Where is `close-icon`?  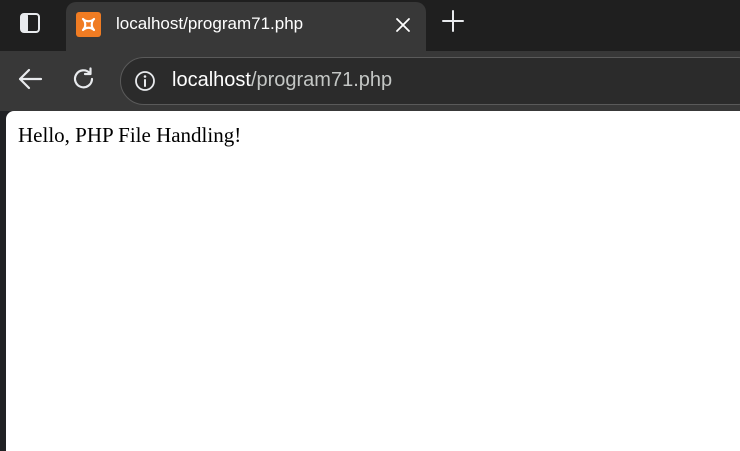
close-icon is located at coordinates (403, 25).